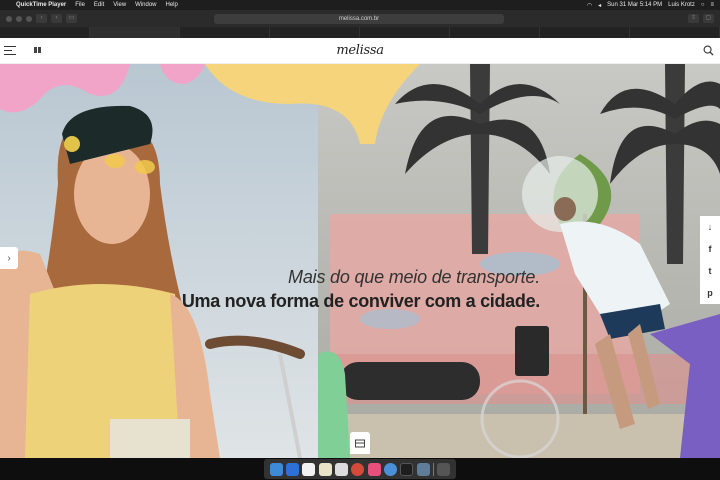 The image size is (720, 480). Describe the element at coordinates (341, 469) in the screenshot. I see `preview-icon` at that location.